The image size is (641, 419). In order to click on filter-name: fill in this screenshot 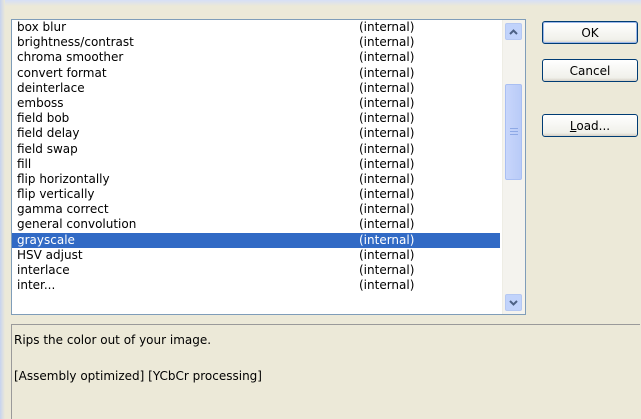, I will do `click(24, 163)`.